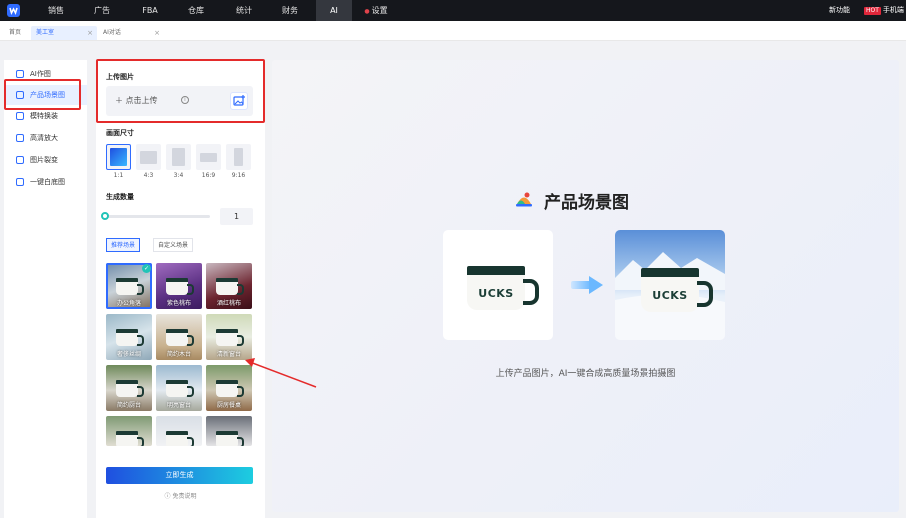  Describe the element at coordinates (128, 354) in the screenshot. I see `scene-label: 奢侈丝绸` at that location.